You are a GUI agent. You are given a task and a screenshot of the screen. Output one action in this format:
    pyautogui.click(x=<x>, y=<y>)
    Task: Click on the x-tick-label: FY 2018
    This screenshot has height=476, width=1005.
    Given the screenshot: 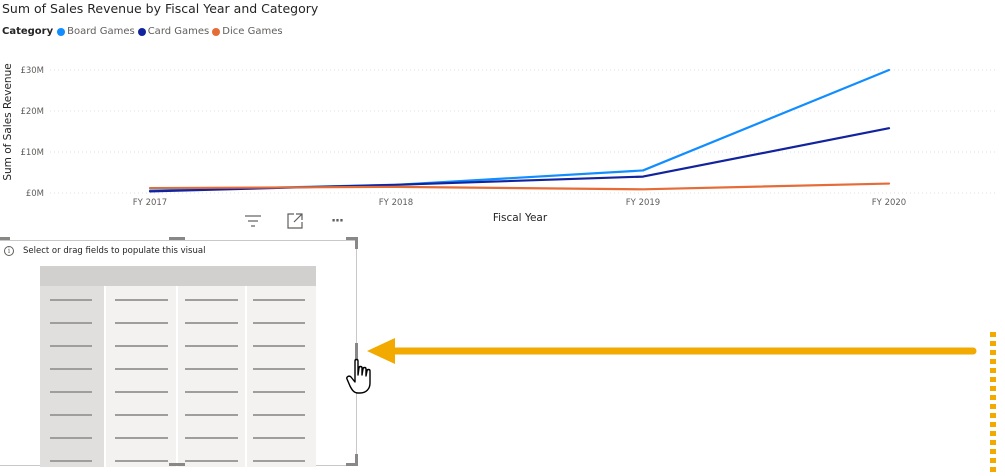 What is the action you would take?
    pyautogui.click(x=396, y=203)
    